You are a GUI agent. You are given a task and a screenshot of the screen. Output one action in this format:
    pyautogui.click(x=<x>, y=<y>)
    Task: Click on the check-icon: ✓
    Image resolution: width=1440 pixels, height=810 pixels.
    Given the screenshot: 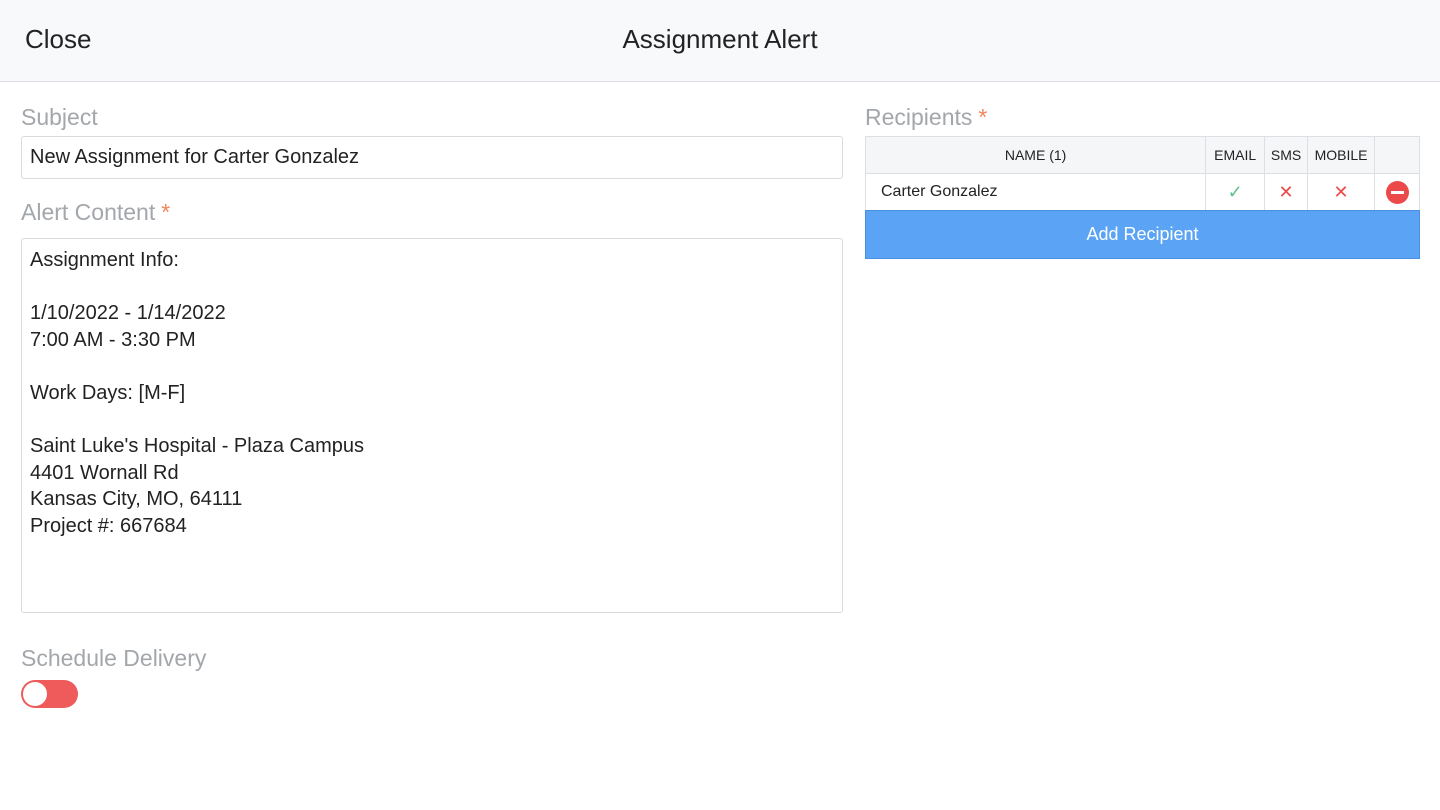 What is the action you would take?
    pyautogui.click(x=1235, y=191)
    